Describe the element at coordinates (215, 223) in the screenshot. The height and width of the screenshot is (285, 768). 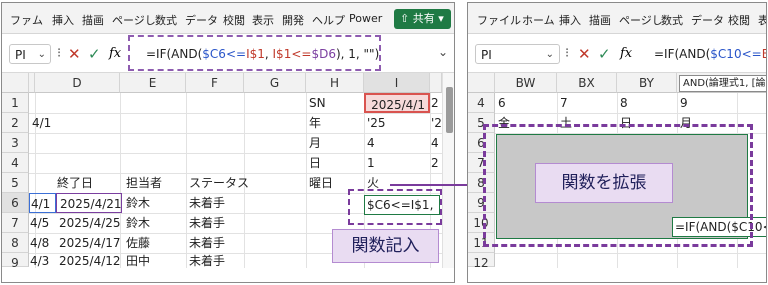
I see `cell-f7: 未着手` at that location.